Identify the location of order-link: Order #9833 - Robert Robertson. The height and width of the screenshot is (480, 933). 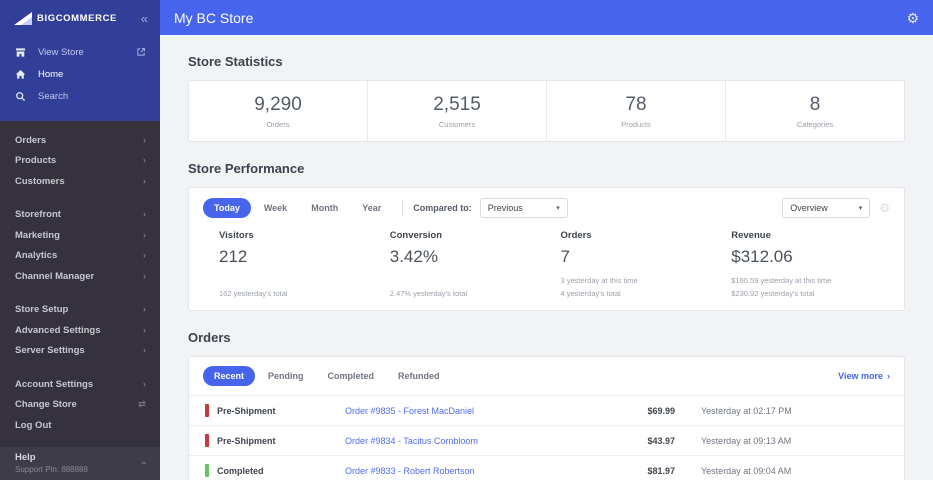
(475, 471).